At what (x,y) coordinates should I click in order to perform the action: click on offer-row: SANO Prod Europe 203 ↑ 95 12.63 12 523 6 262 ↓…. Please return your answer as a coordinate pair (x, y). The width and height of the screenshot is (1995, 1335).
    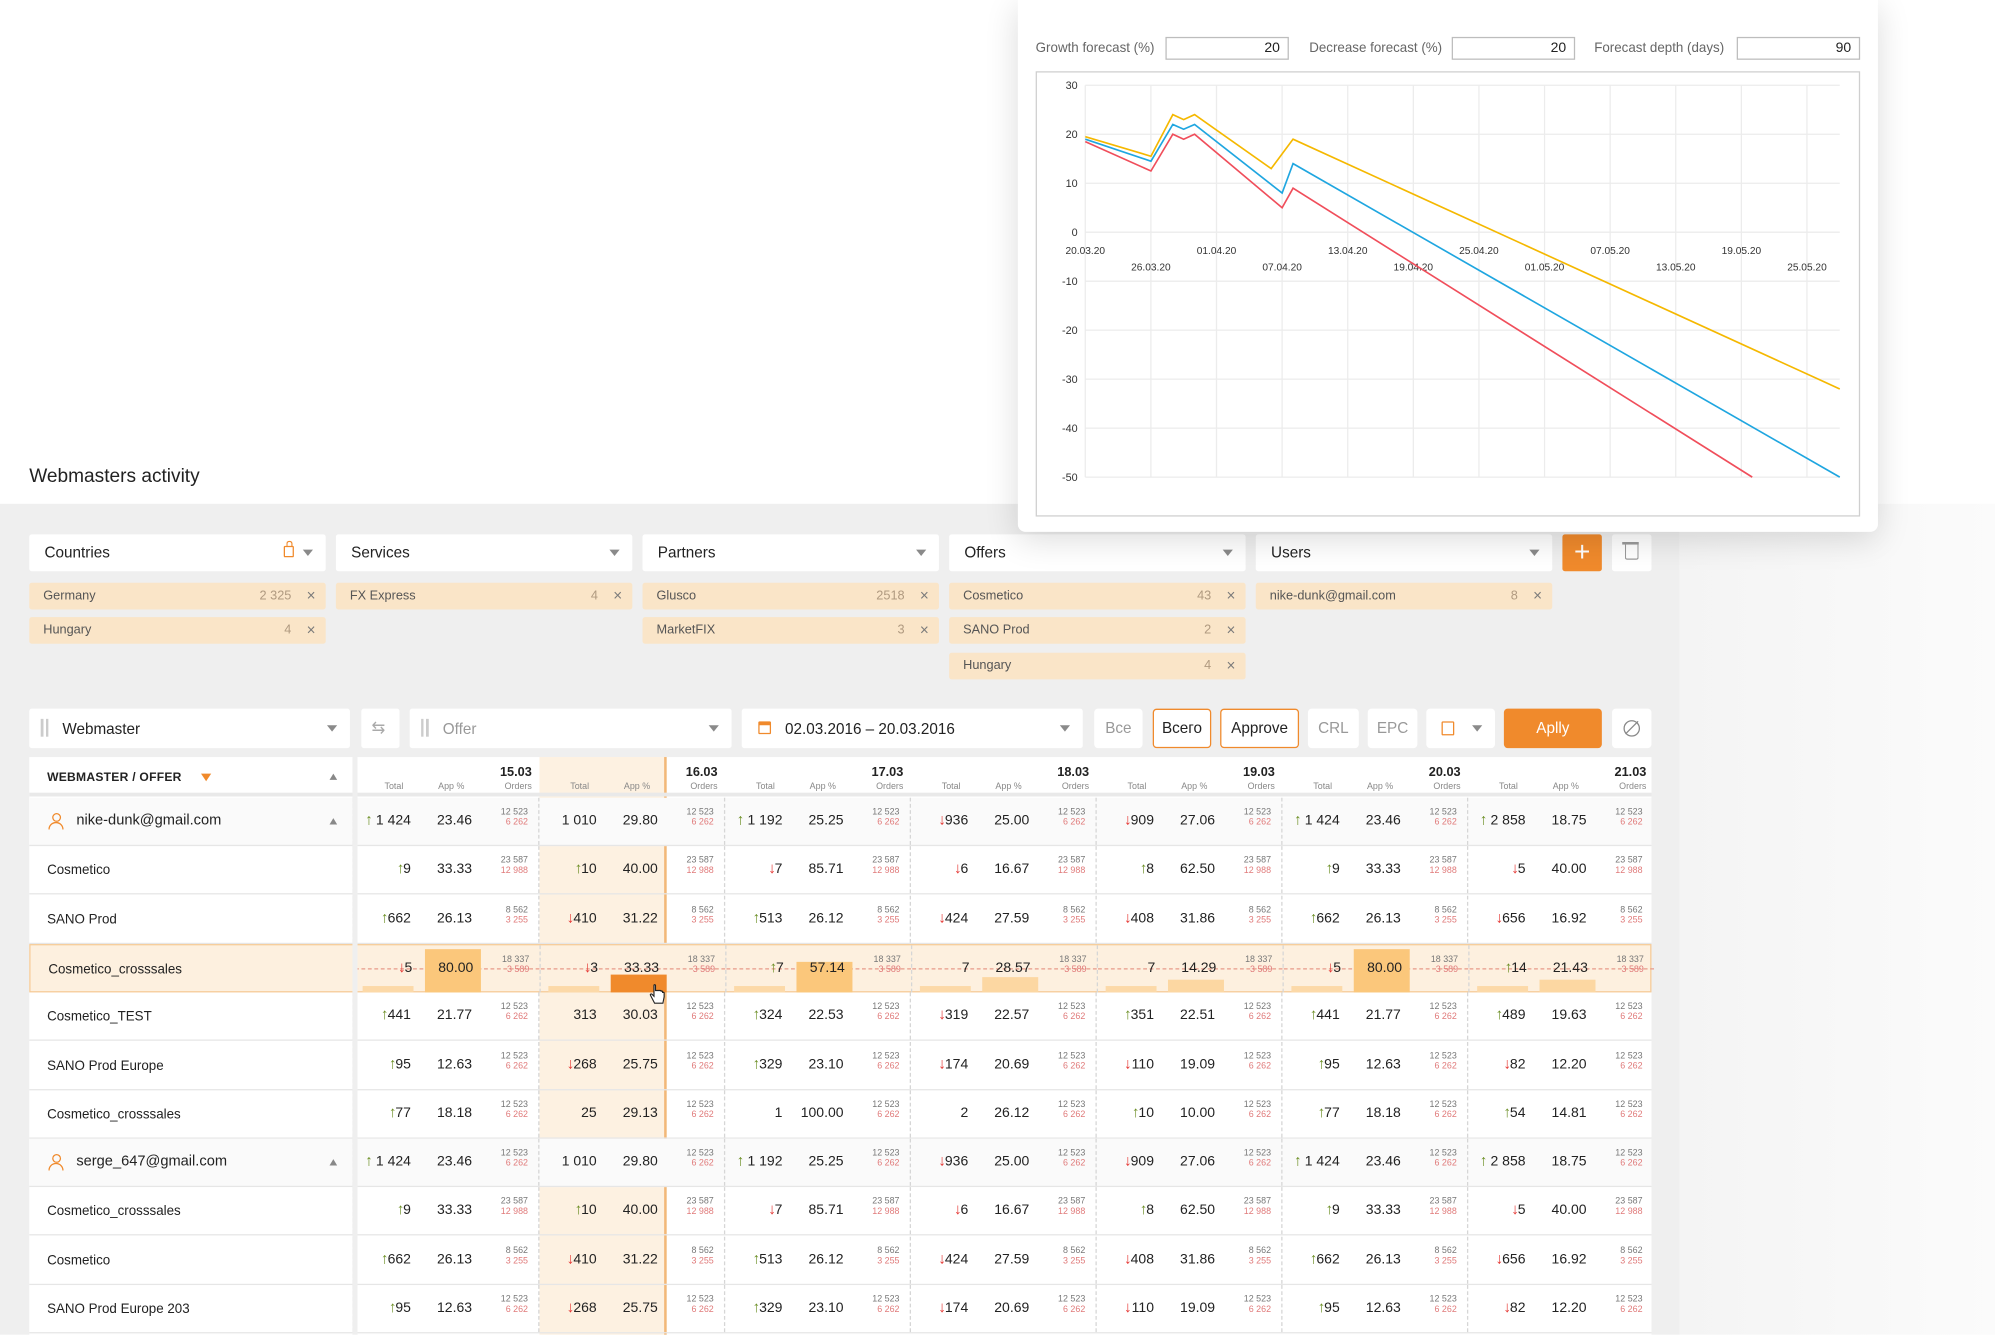
    Looking at the image, I should click on (841, 1309).